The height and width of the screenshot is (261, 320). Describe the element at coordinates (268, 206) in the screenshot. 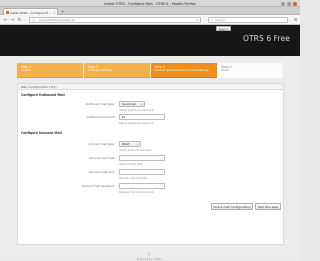

I see `skip-step-button: Skip this step` at that location.